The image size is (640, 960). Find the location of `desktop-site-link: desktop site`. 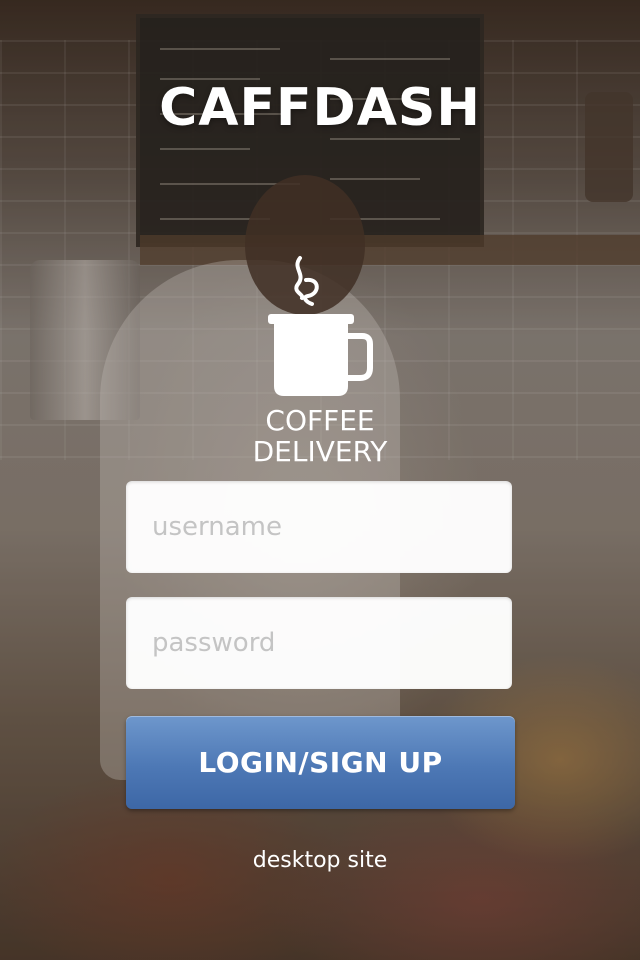

desktop-site-link: desktop site is located at coordinates (320, 860).